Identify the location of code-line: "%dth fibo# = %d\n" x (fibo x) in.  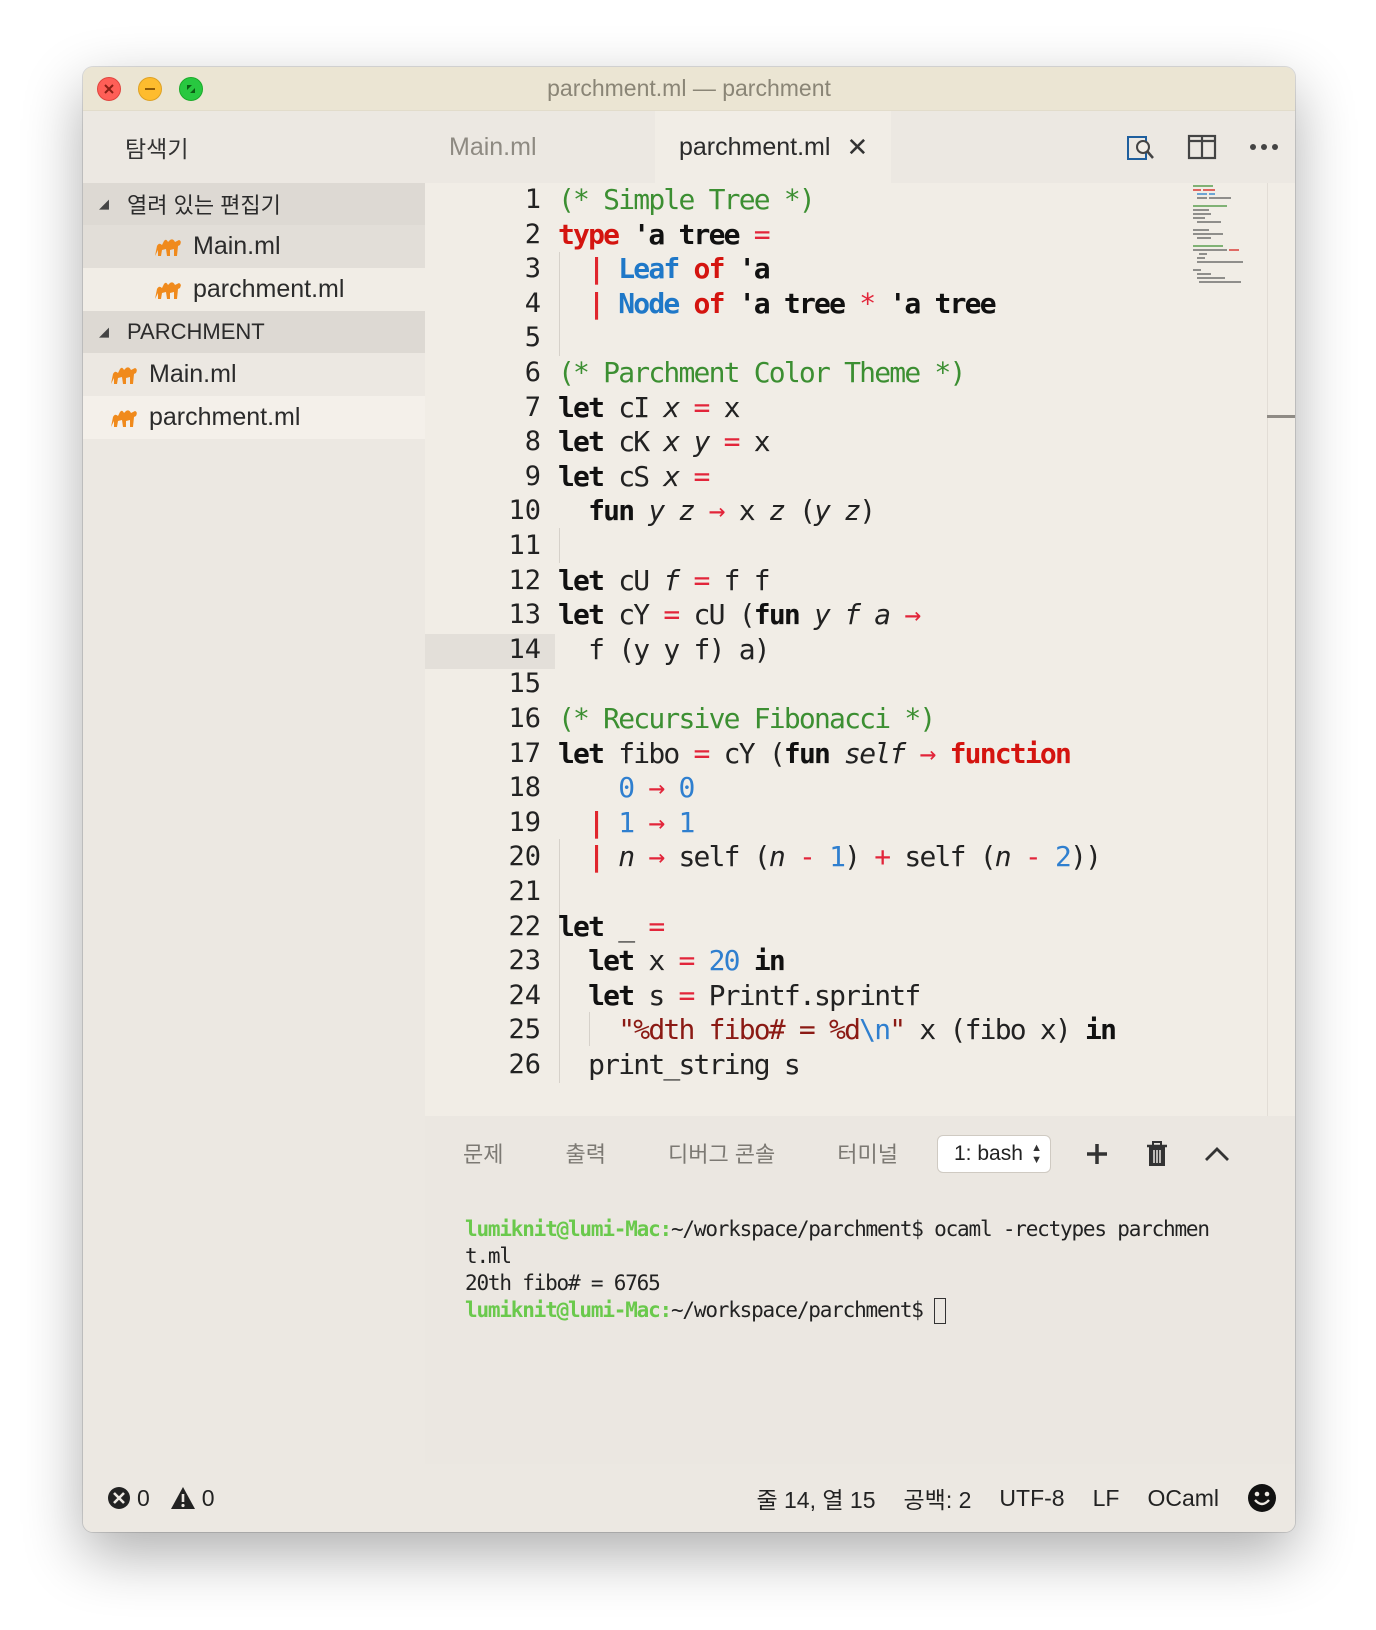
(837, 1030).